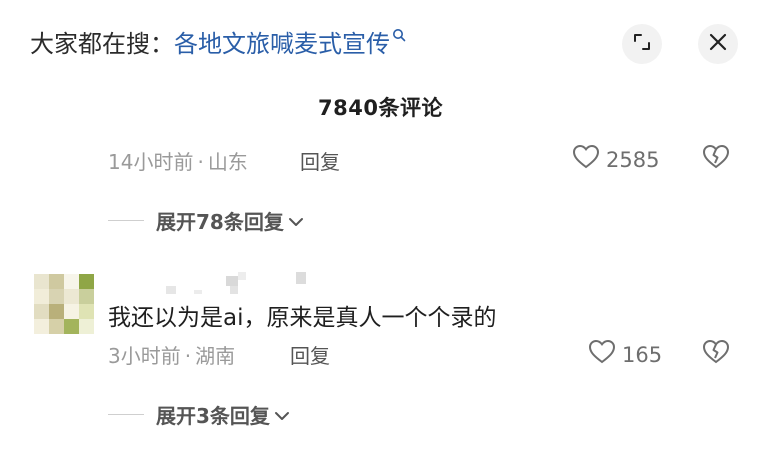  What do you see at coordinates (220, 222) in the screenshot?
I see `expand-replies-label: 展开78条回复` at bounding box center [220, 222].